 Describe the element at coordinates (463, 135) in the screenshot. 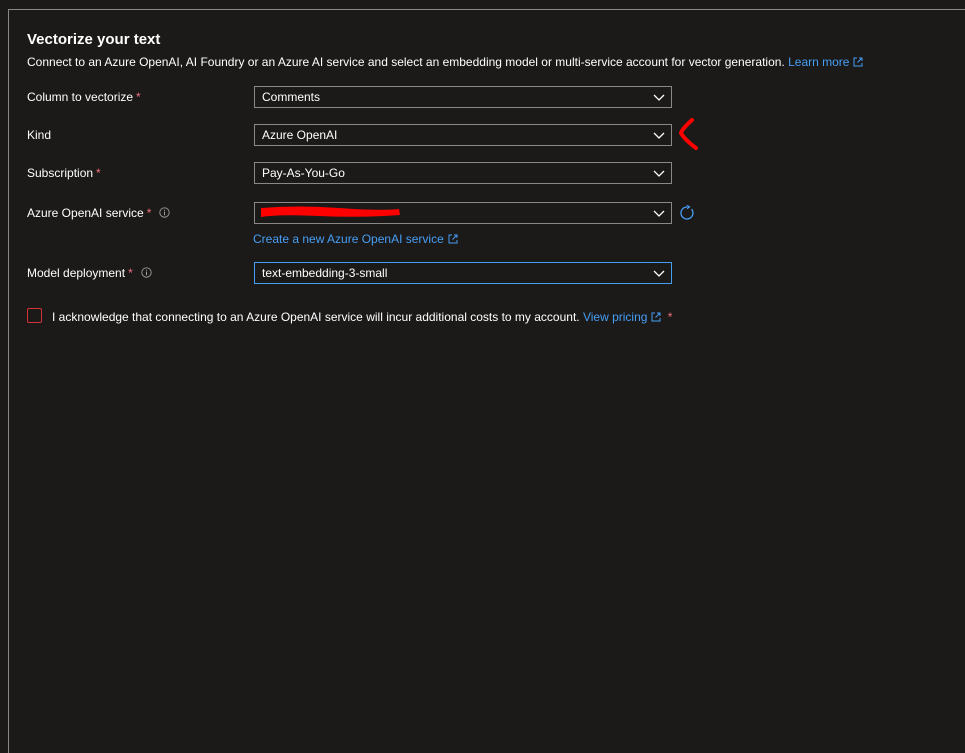

I see `kind-dropdown: Azure OpenAI` at that location.